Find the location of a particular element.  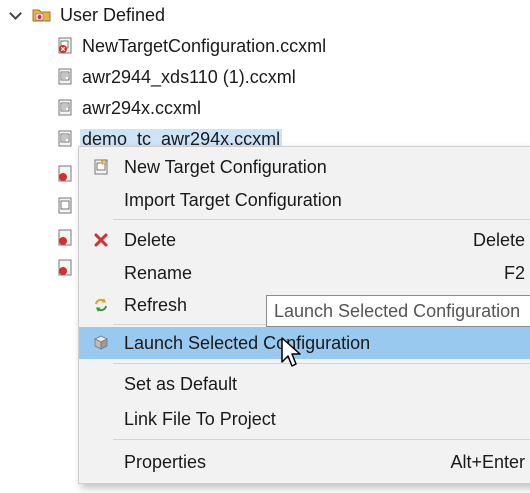

mouse-pointer-icon is located at coordinates (291, 352).